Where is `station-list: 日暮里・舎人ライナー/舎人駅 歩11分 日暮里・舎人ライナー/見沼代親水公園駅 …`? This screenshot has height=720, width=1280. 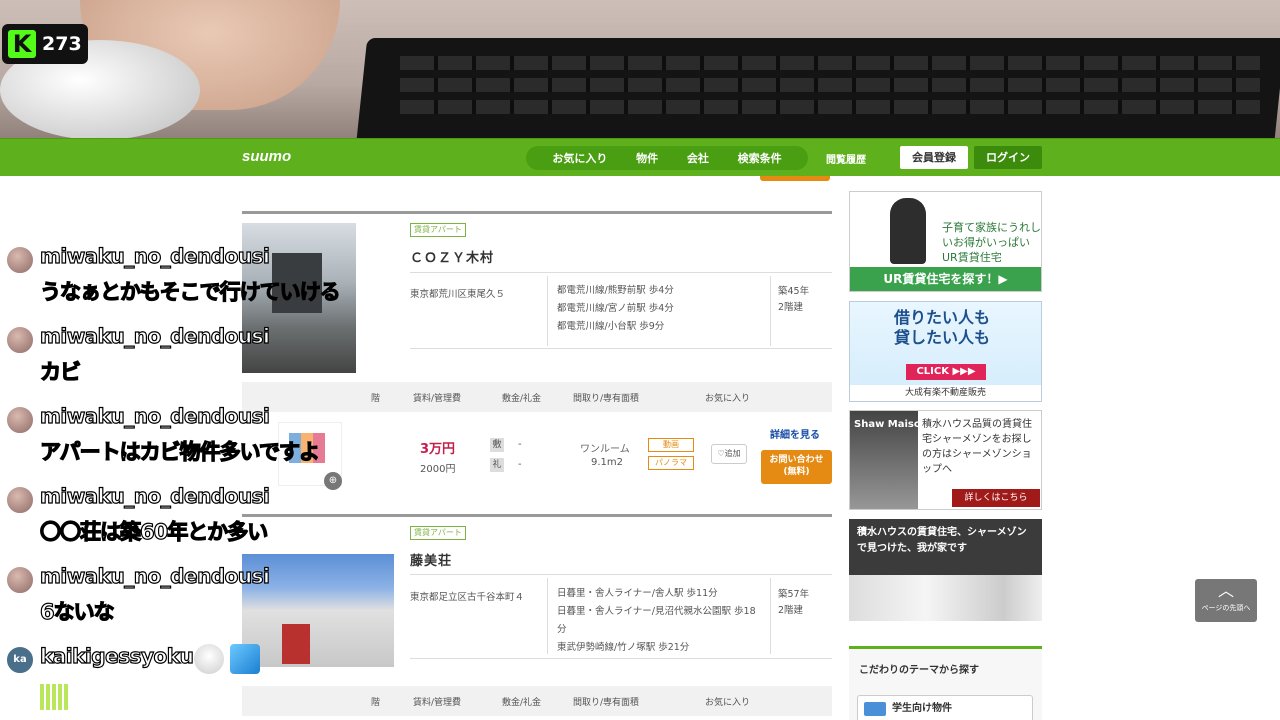
station-list: 日暮里・舎人ライナー/舎人駅 歩11分 日暮里・舎人ライナー/見沼代親水公園駅 … is located at coordinates (659, 621).